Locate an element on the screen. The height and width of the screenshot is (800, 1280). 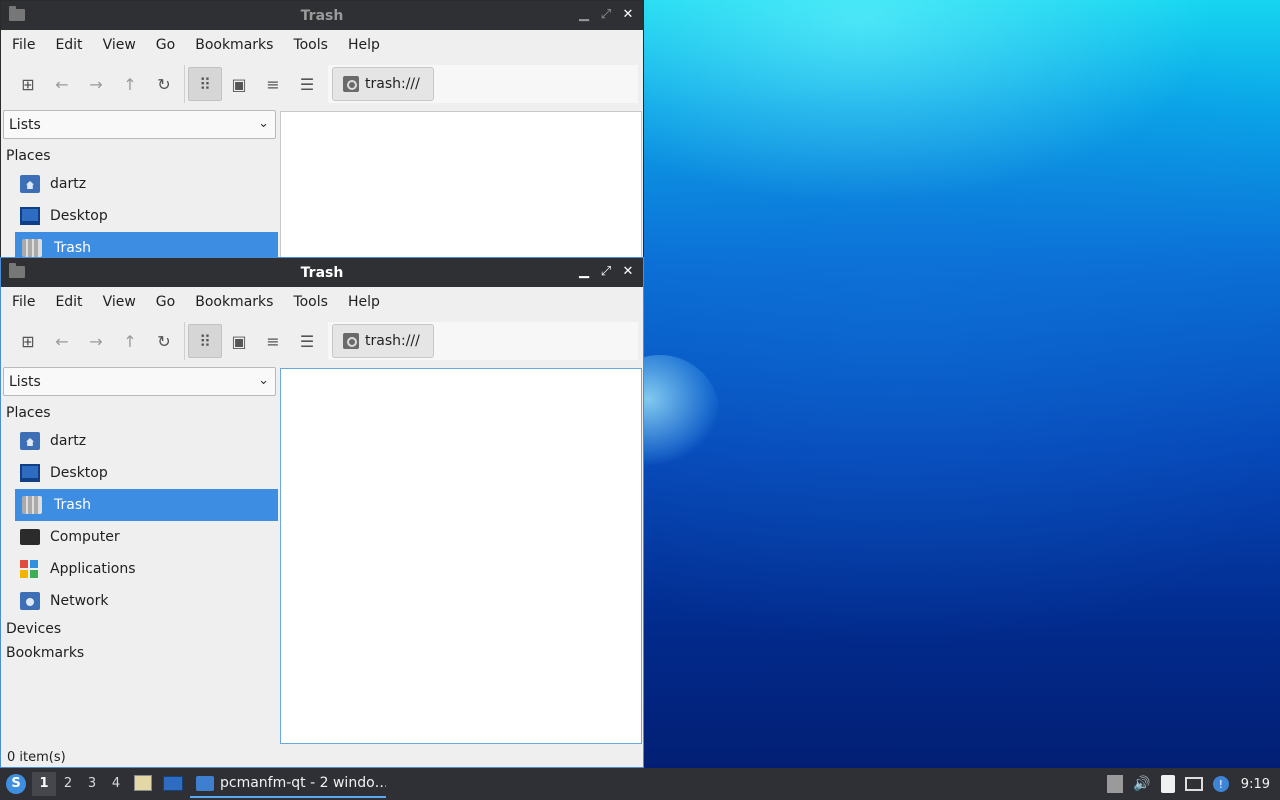
window-title: Trash is located at coordinates (322, 272).